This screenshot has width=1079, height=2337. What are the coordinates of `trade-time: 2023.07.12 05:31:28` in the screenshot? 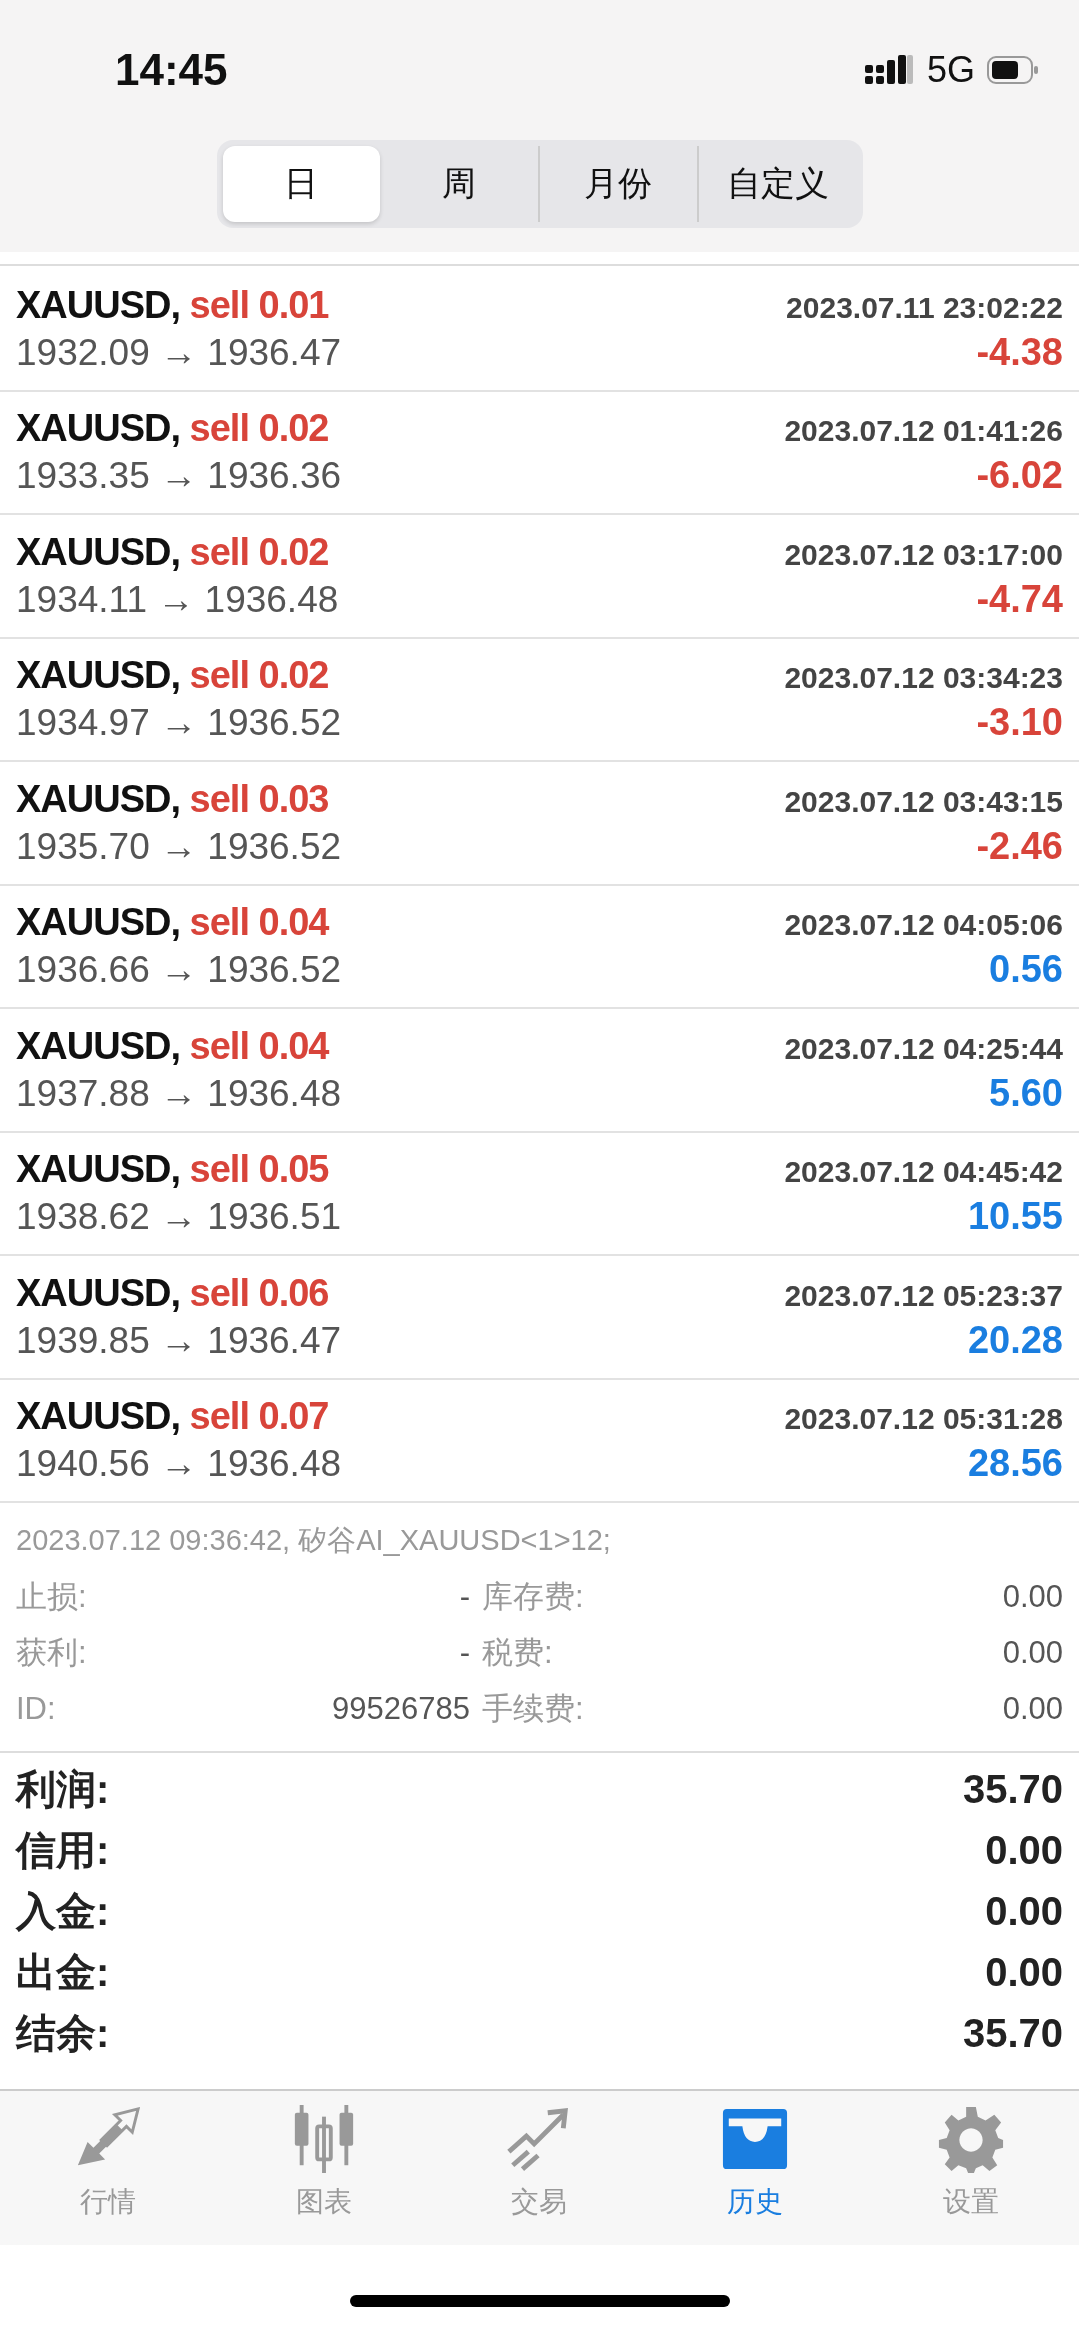 It's located at (923, 1419).